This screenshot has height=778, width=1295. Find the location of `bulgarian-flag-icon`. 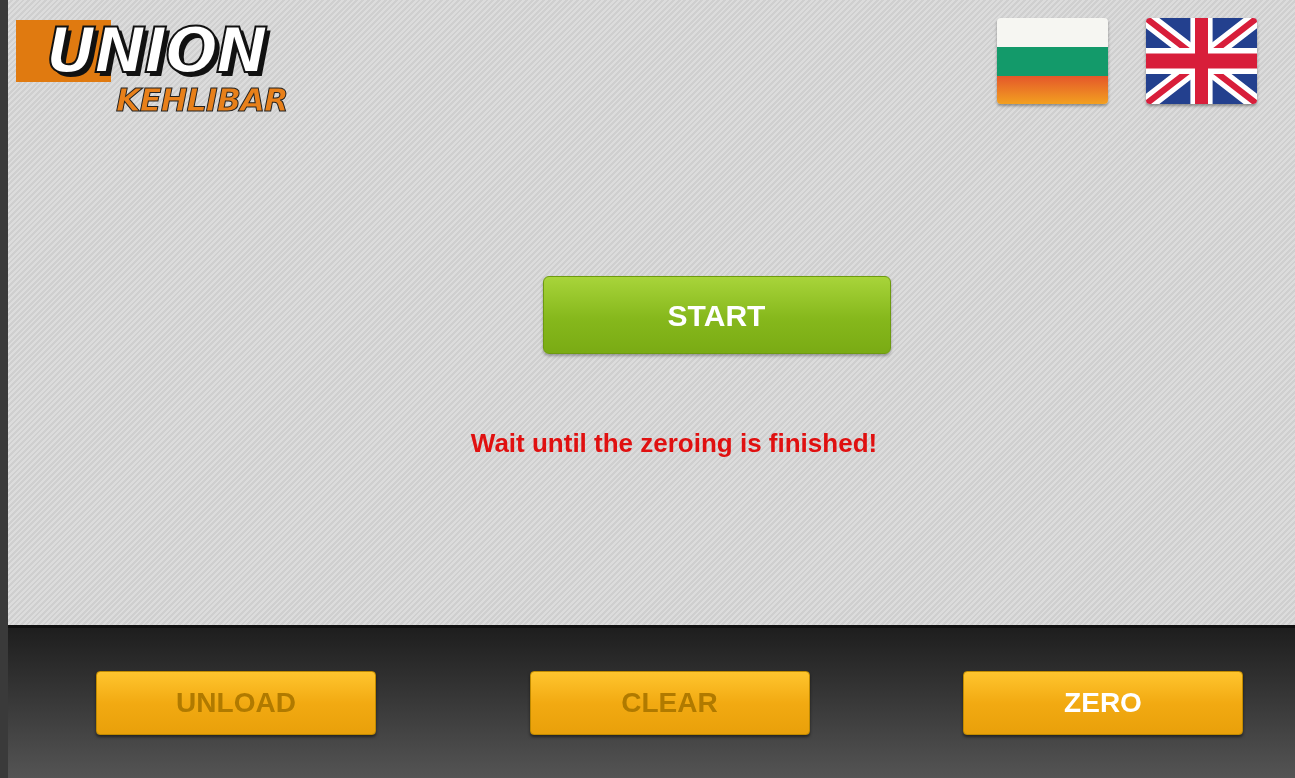

bulgarian-flag-icon is located at coordinates (1052, 61).